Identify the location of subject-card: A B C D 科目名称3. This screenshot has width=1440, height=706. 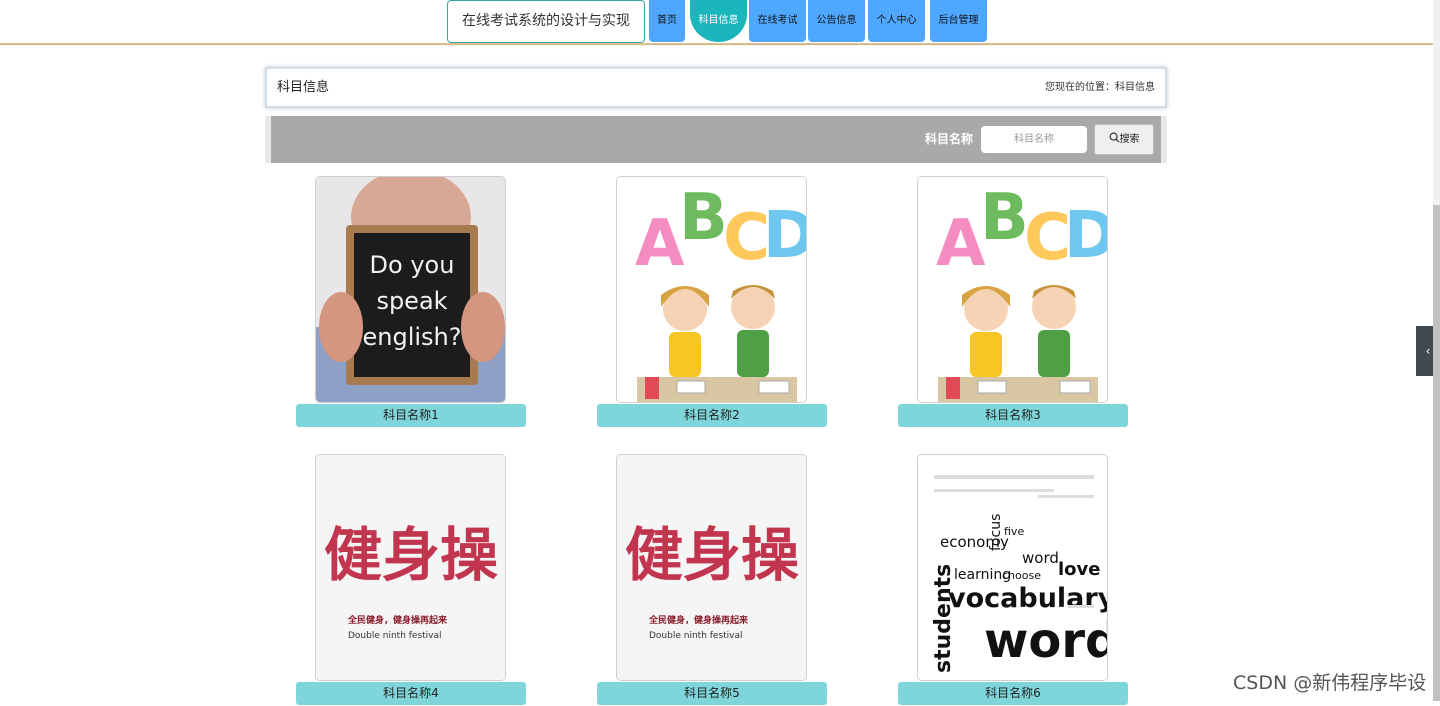
(1013, 302).